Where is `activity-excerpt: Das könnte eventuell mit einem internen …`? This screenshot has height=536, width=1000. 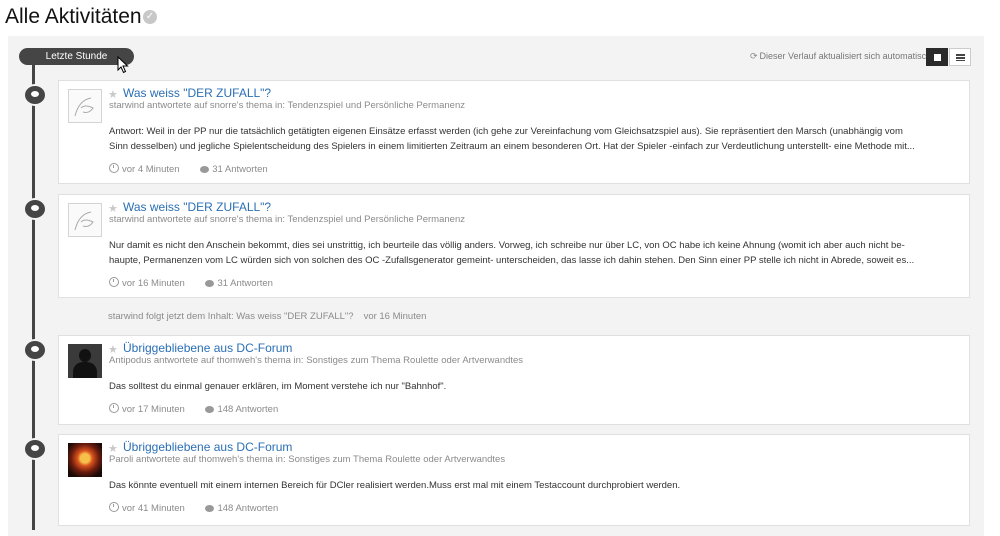
activity-excerpt: Das könnte eventuell mit einem internen … is located at coordinates (535, 485).